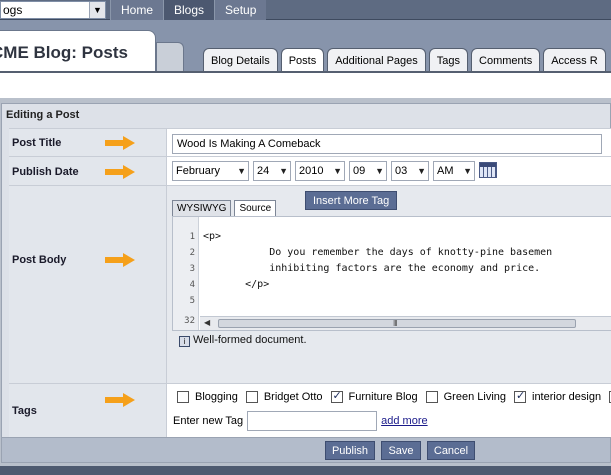 The width and height of the screenshot is (611, 475). Describe the element at coordinates (186, 273) in the screenshot. I see `line-number-gutter: 1 2 3 4 5 32` at that location.